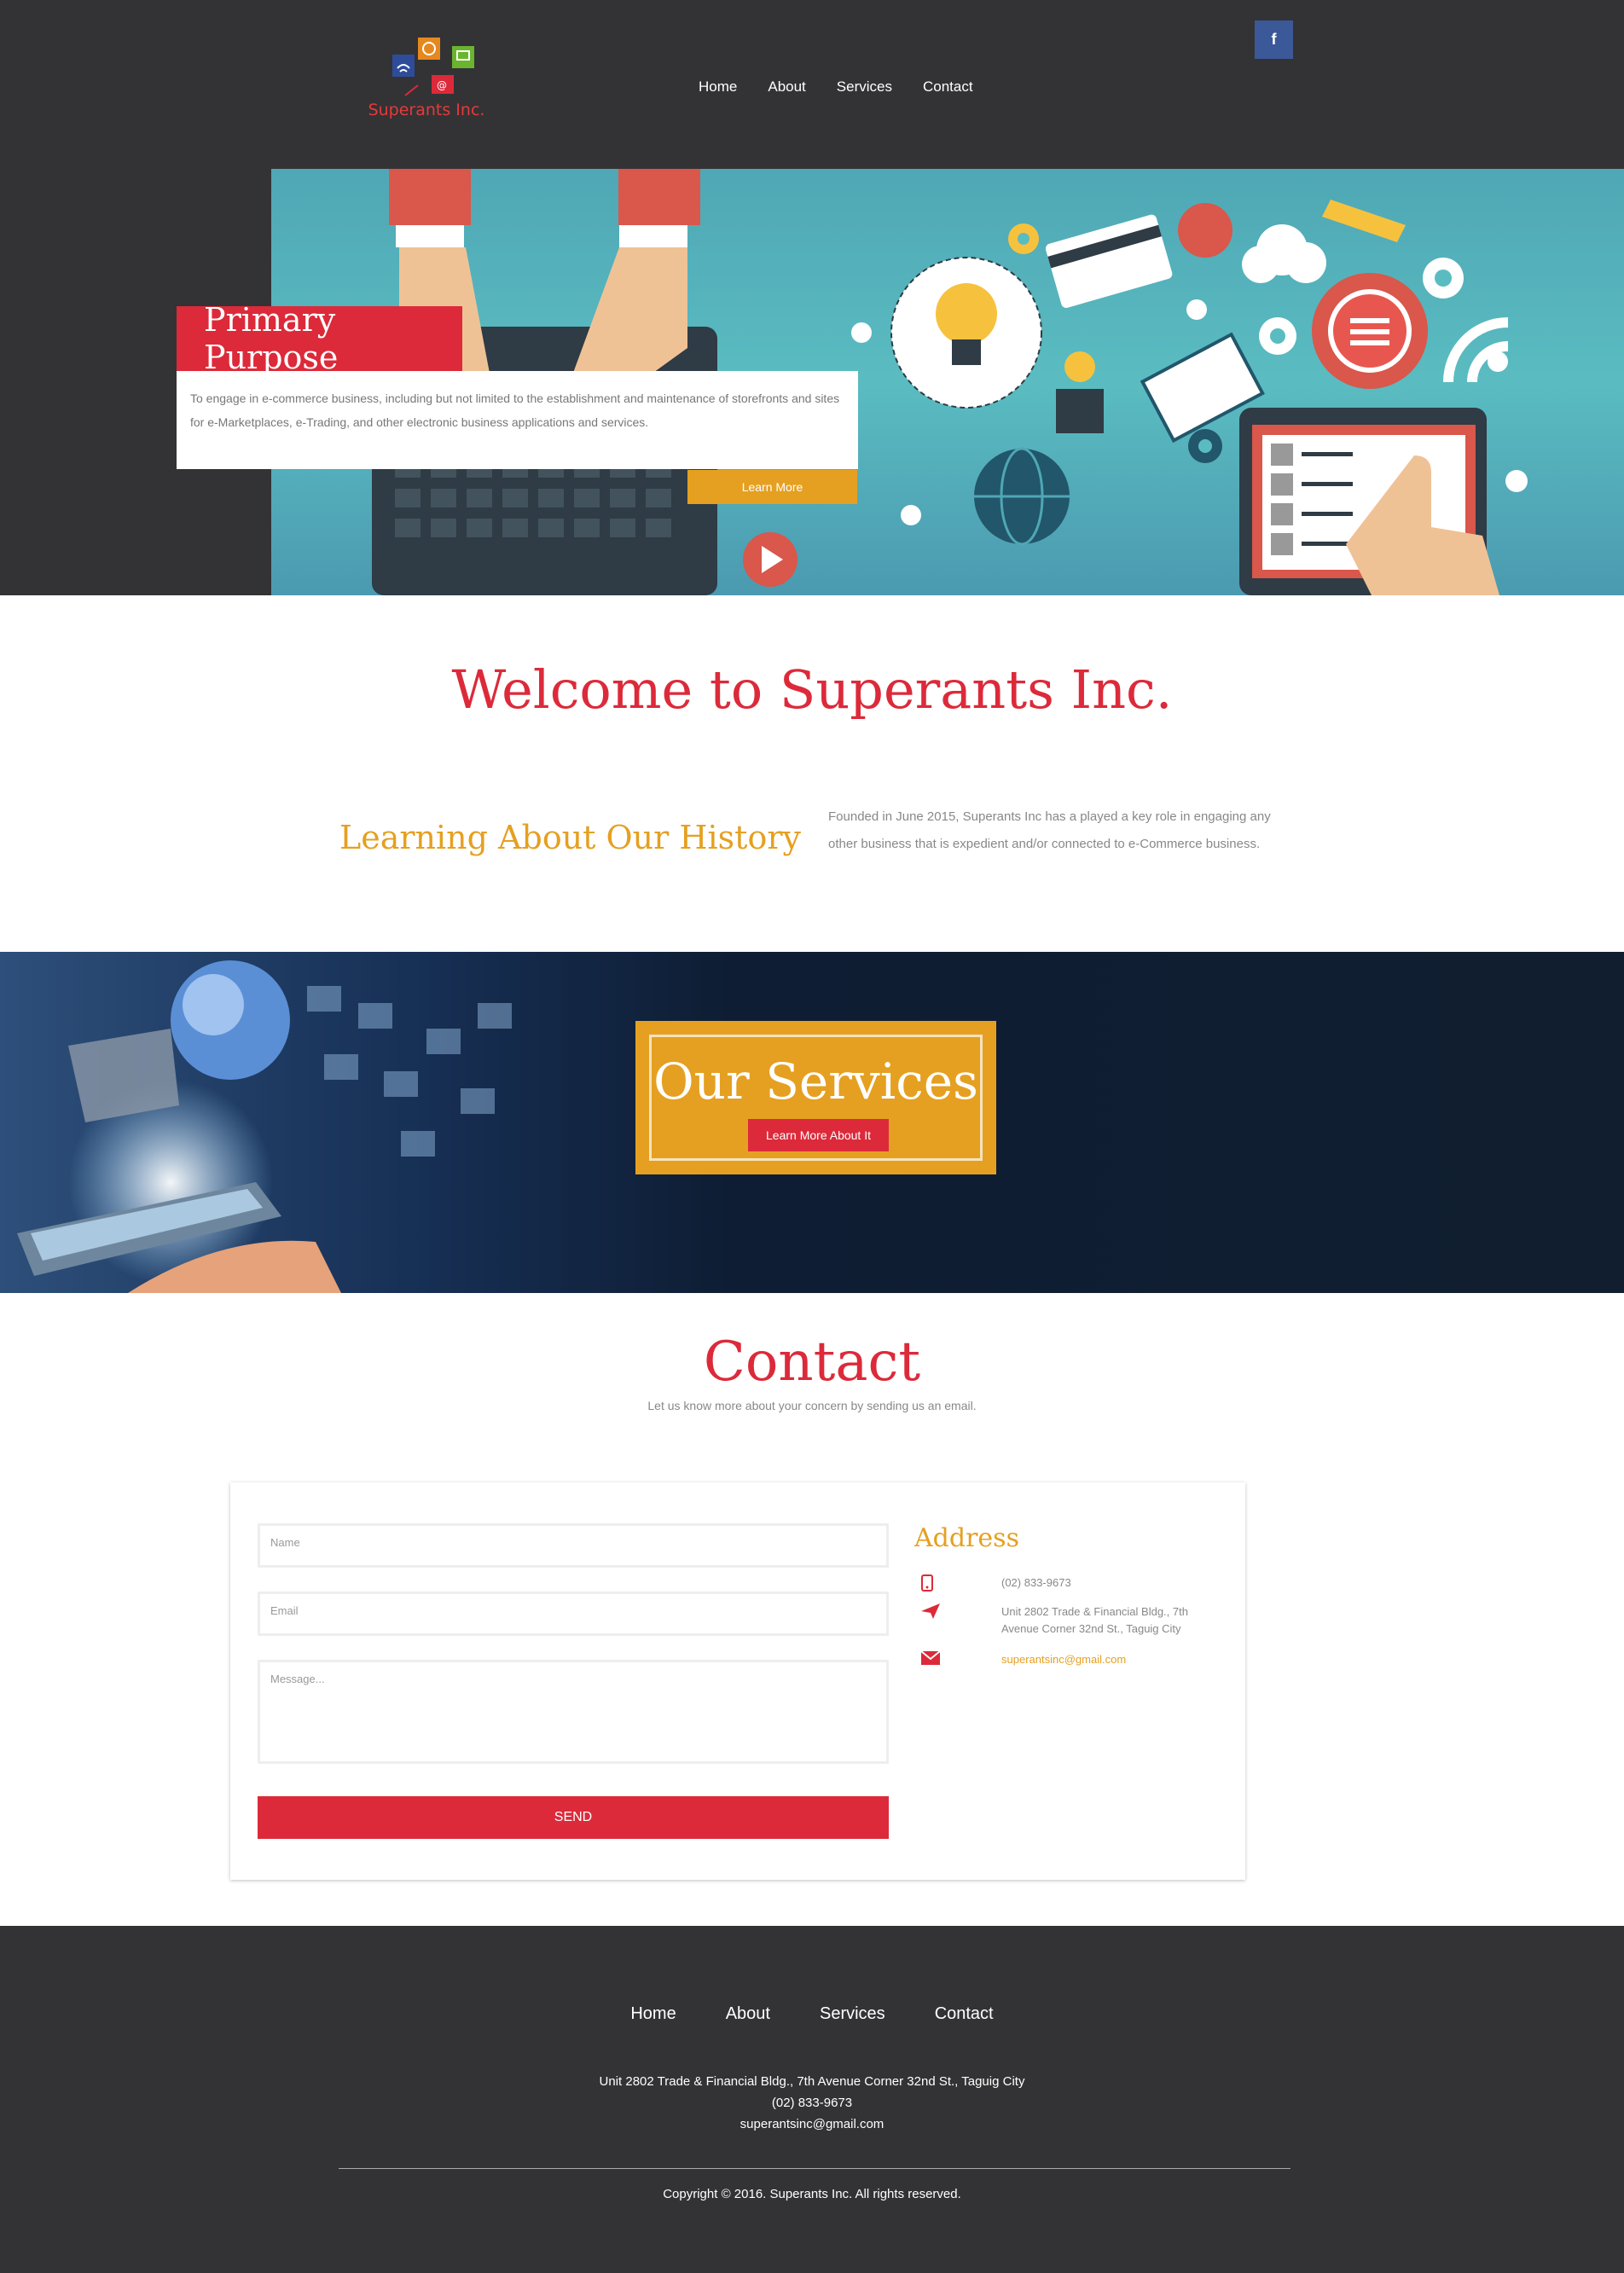  What do you see at coordinates (836, 87) in the screenshot?
I see `main-nav: Home About Services Contact` at bounding box center [836, 87].